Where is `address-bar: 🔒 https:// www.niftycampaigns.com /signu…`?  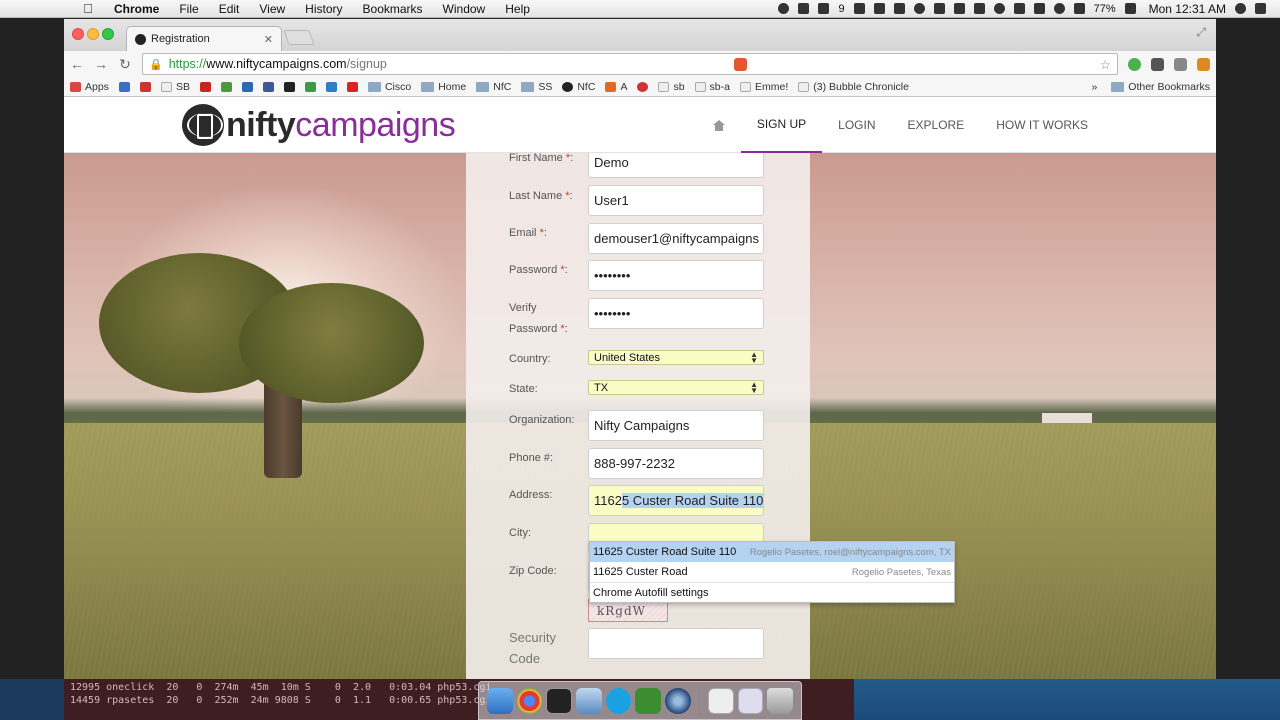
address-bar: 🔒 https:// www.niftycampaigns.com /signu… is located at coordinates (630, 64).